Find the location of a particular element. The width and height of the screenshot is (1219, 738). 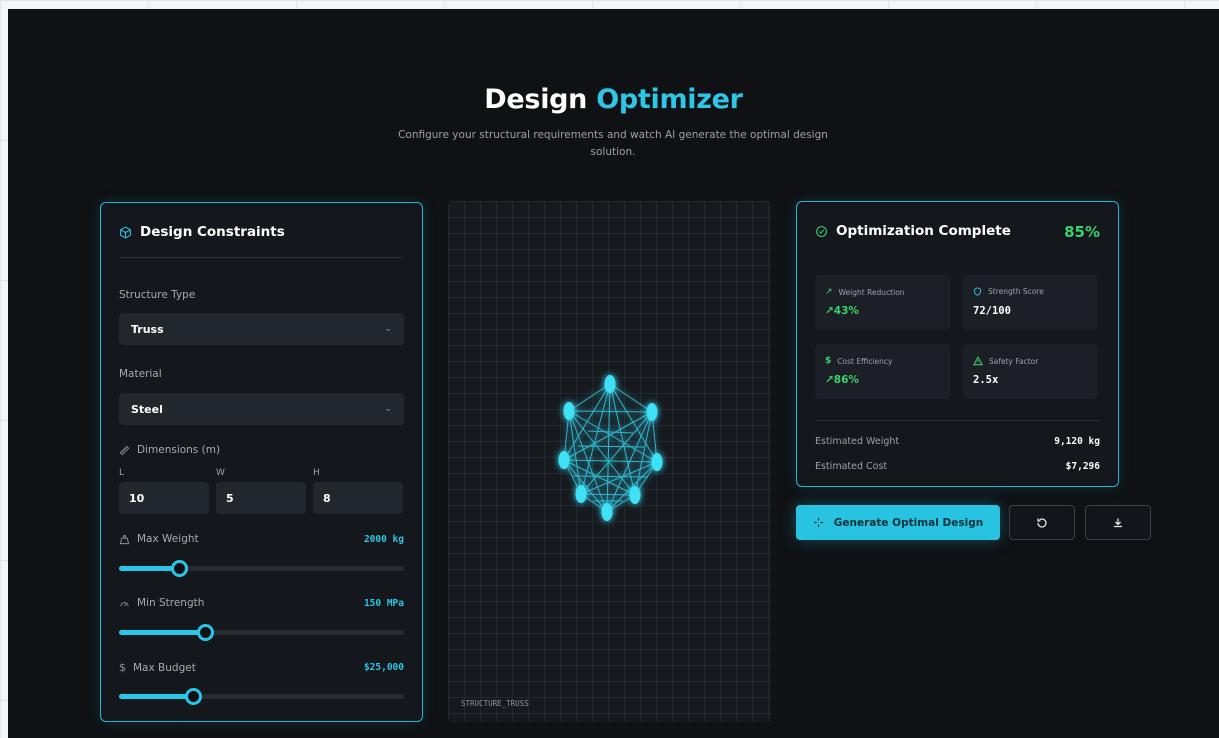

stat-value: 72/100 is located at coordinates (992, 311).